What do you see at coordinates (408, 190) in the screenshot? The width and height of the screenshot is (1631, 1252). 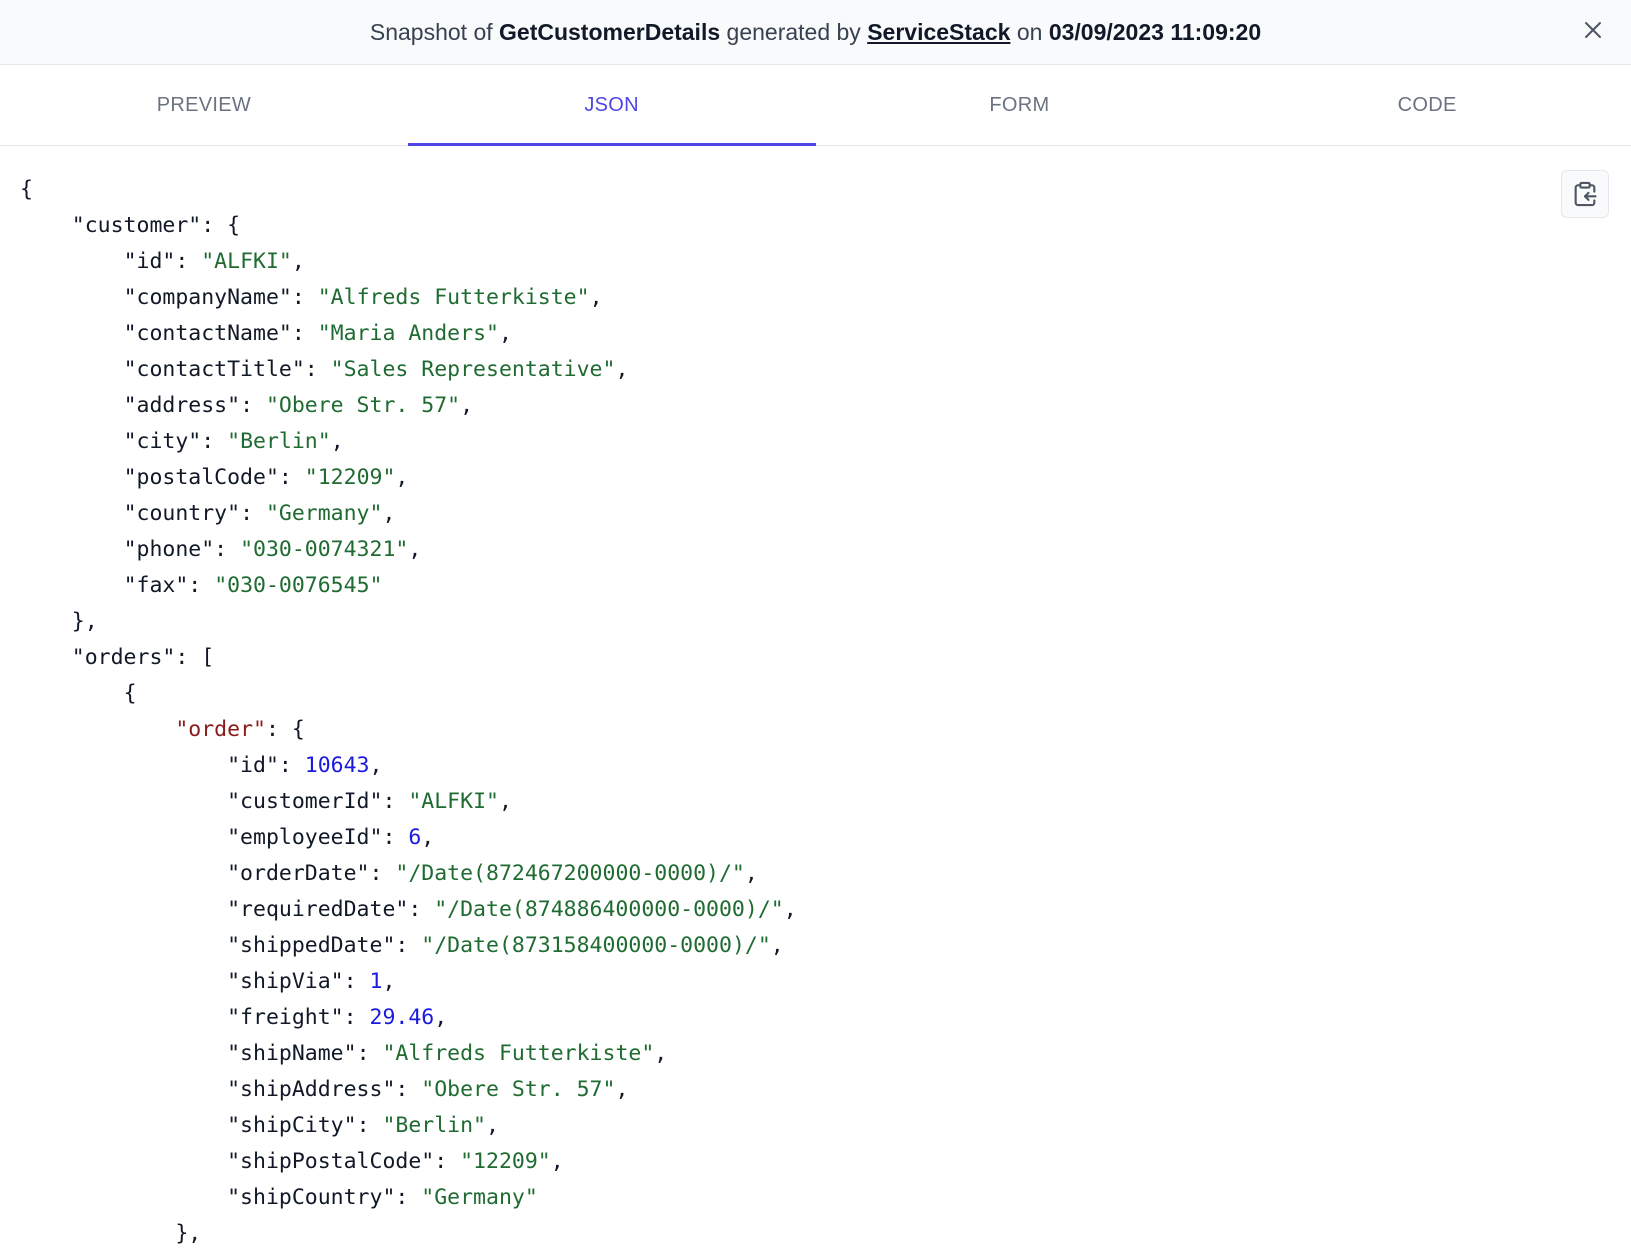 I see `json-line: {` at bounding box center [408, 190].